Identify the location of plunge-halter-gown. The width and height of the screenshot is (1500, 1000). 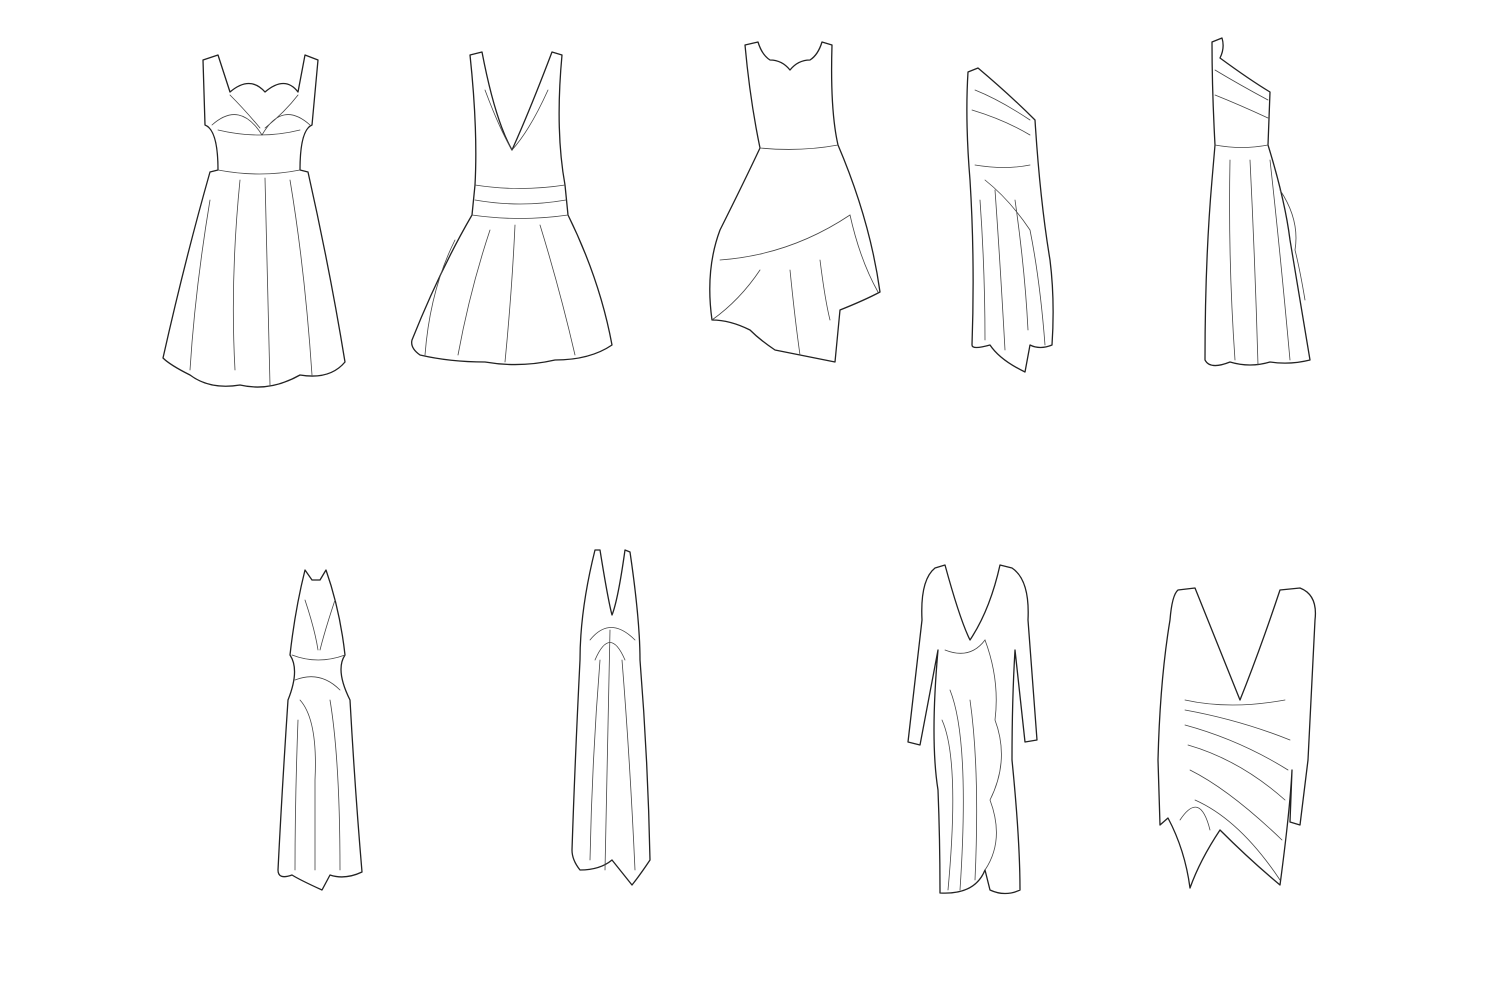
(611, 717).